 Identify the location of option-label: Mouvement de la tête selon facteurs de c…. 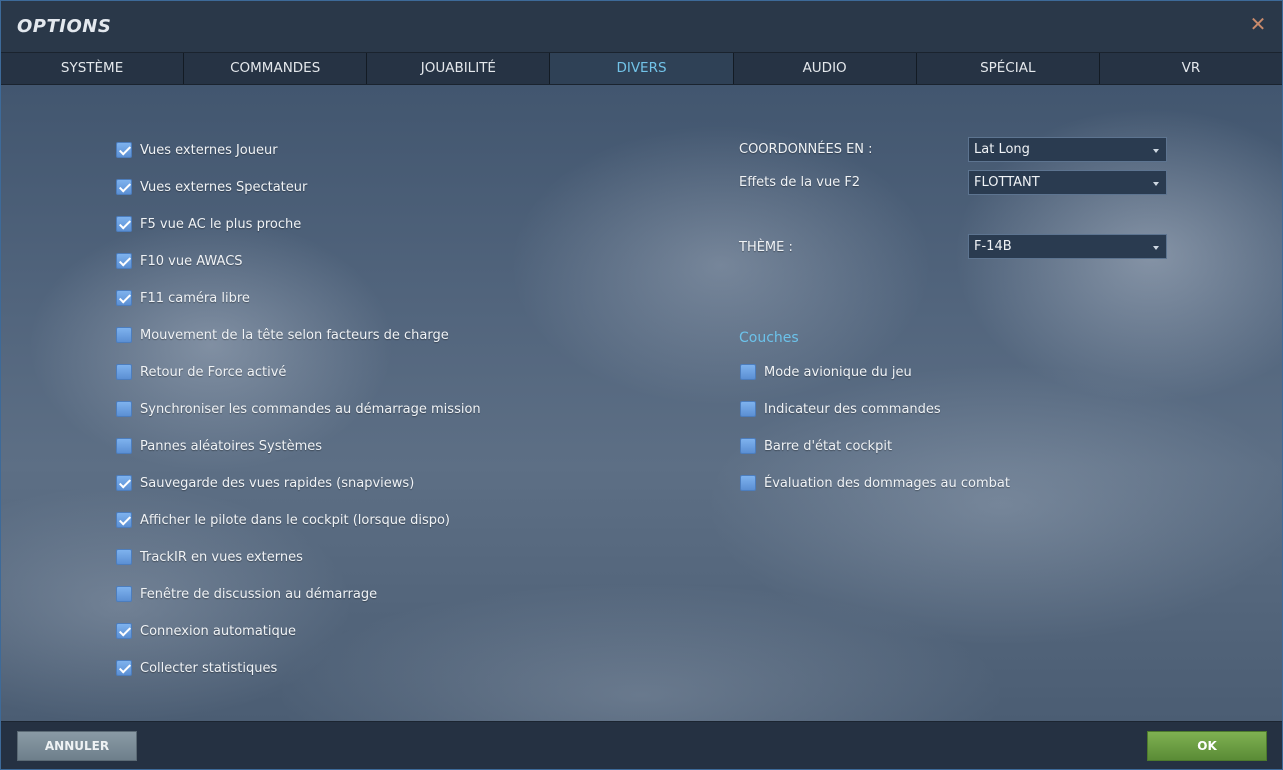
(294, 335).